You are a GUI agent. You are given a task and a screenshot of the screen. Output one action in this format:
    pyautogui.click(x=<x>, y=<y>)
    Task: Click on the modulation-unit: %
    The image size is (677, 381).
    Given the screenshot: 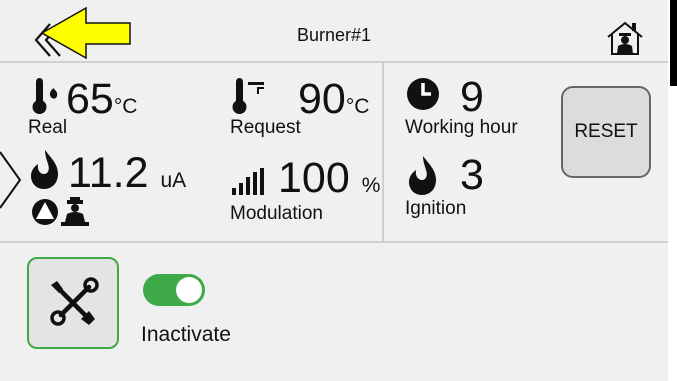 What is the action you would take?
    pyautogui.click(x=371, y=185)
    